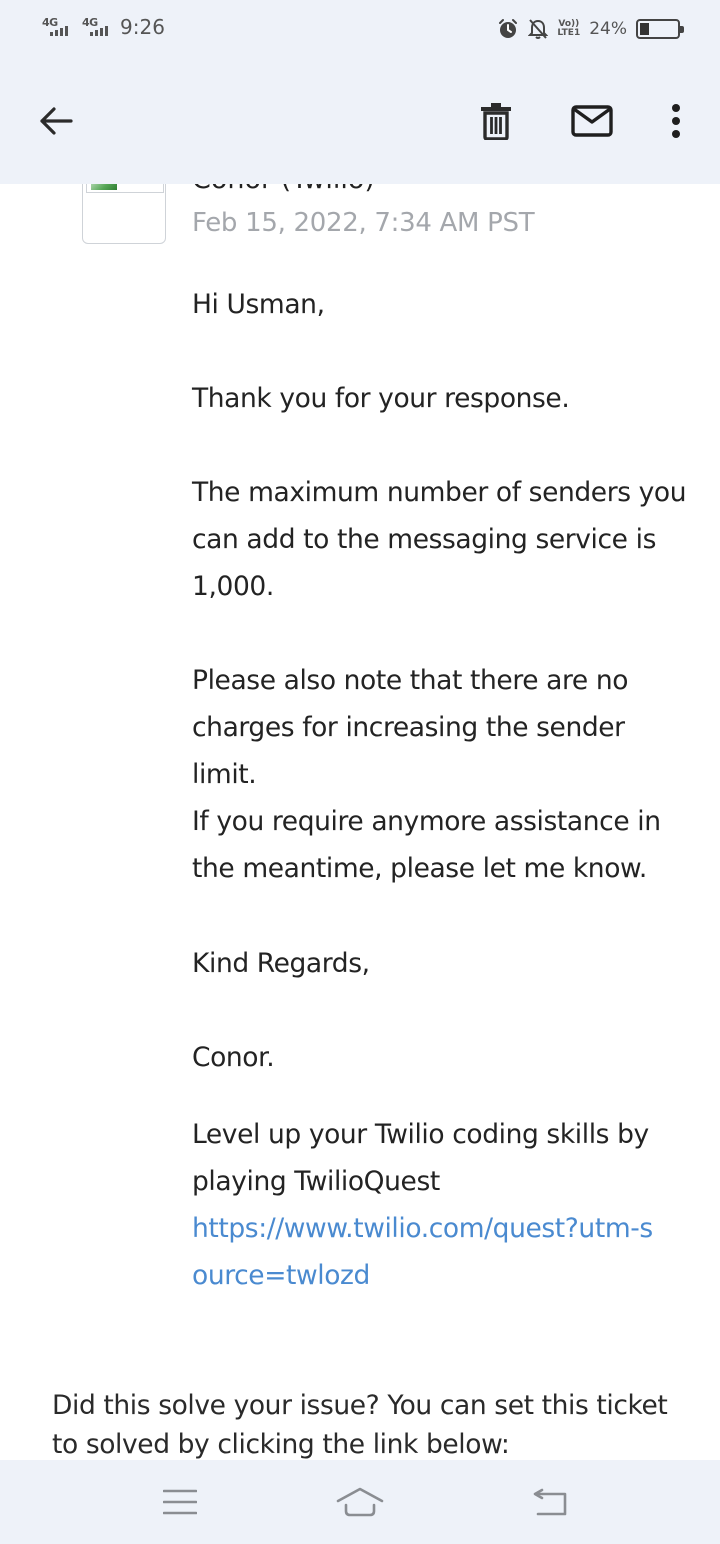 Image resolution: width=720 pixels, height=1544 pixels. Describe the element at coordinates (569, 28) in the screenshot. I see `volte-icon: Vo)) LTE1` at that location.